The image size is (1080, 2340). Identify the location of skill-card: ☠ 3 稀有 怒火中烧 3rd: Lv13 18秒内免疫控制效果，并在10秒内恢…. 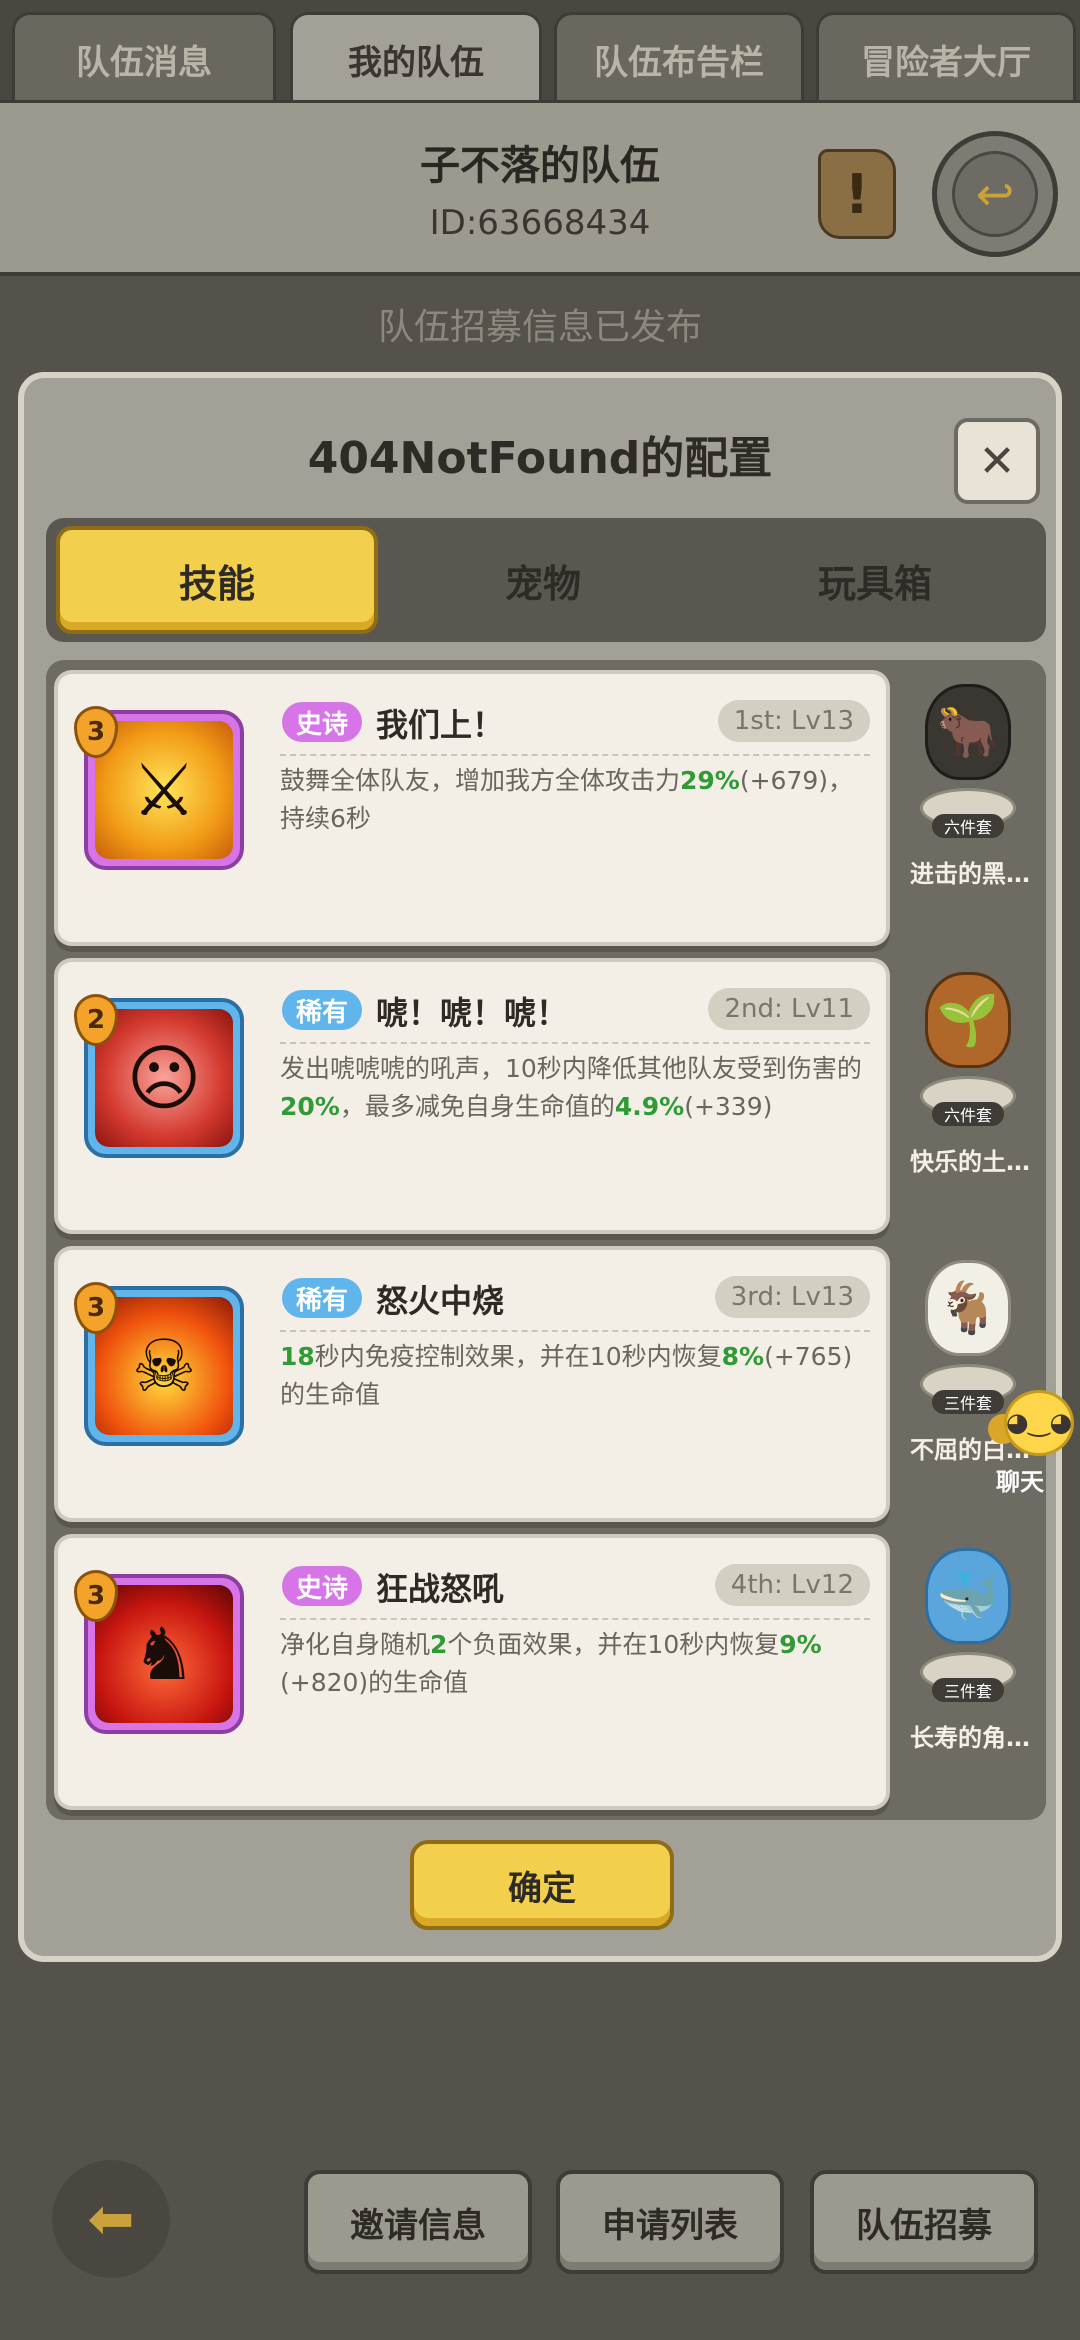
(472, 1384).